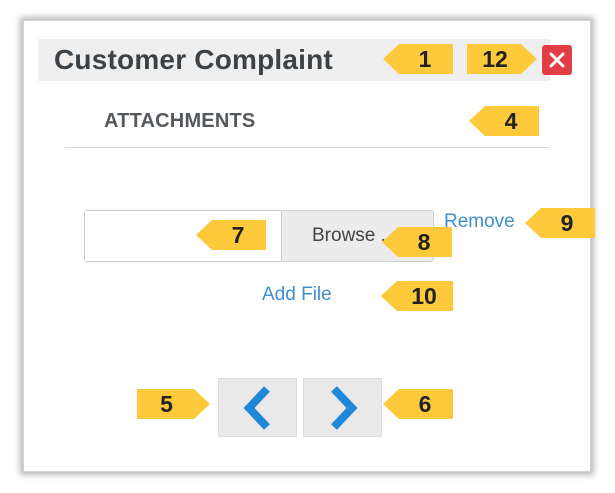  What do you see at coordinates (180, 121) in the screenshot?
I see `attachments-heading: ATTACHMENTS` at bounding box center [180, 121].